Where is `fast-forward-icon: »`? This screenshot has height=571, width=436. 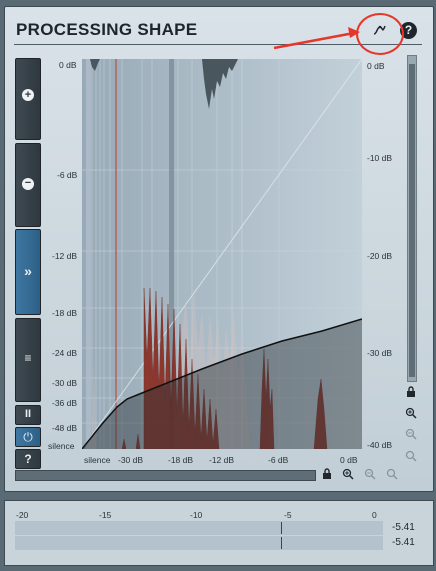
fast-forward-icon: » is located at coordinates (28, 271).